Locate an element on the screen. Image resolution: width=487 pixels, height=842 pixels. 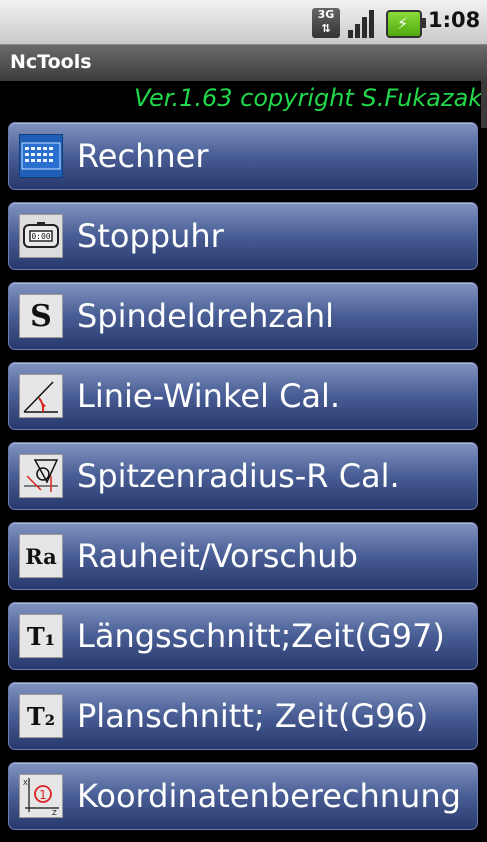
menu-item-spindeldrehzahl: S Spindeldrehzahl is located at coordinates (243, 316).